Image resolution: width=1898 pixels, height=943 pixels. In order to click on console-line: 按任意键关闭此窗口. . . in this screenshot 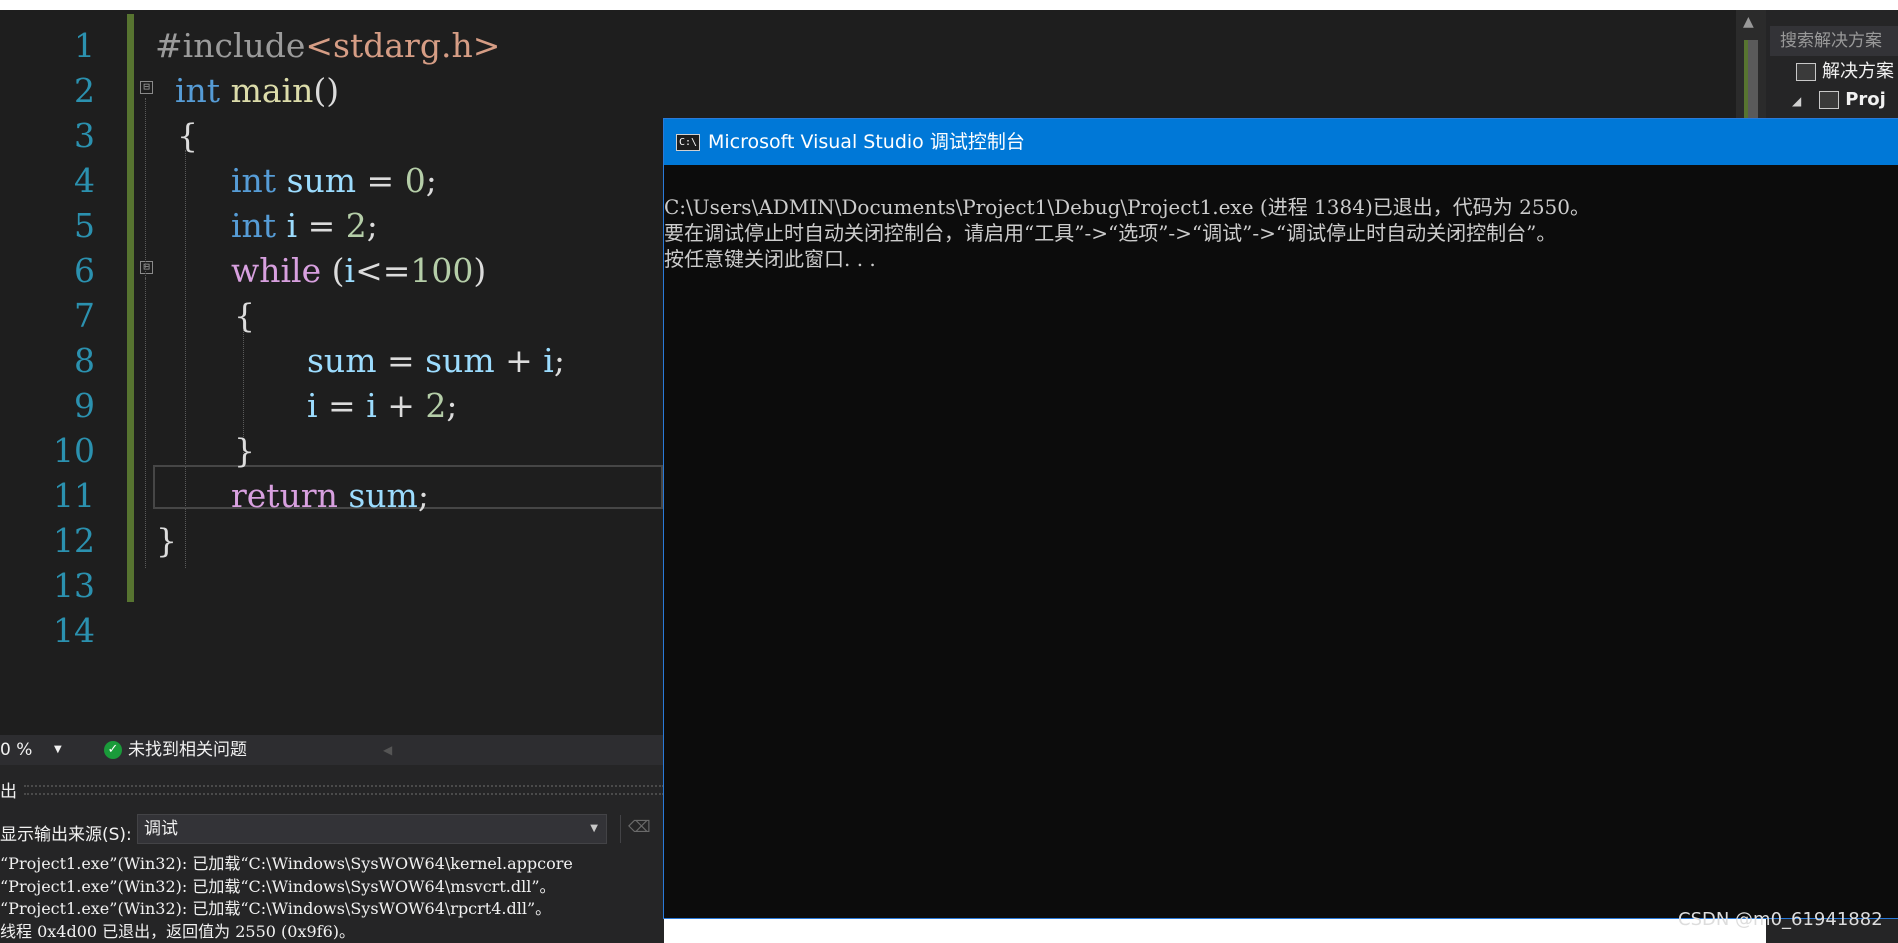, I will do `click(770, 259)`.